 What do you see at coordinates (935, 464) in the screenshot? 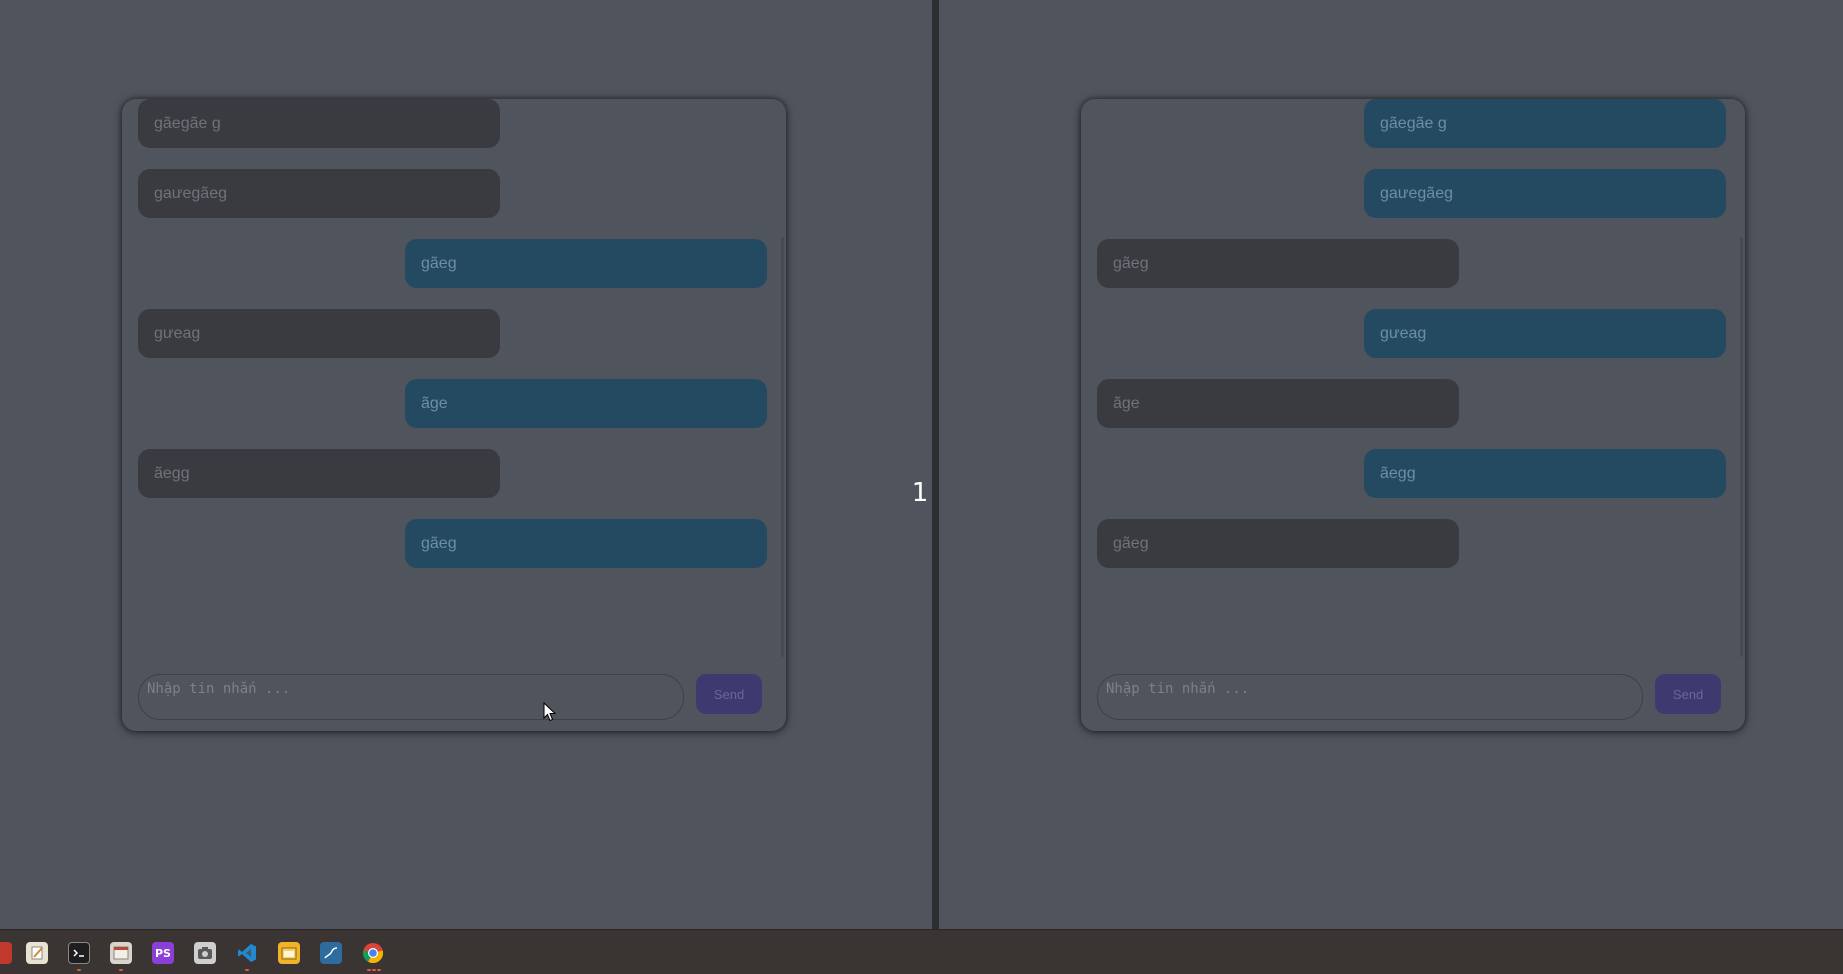
I see `pane-divider` at bounding box center [935, 464].